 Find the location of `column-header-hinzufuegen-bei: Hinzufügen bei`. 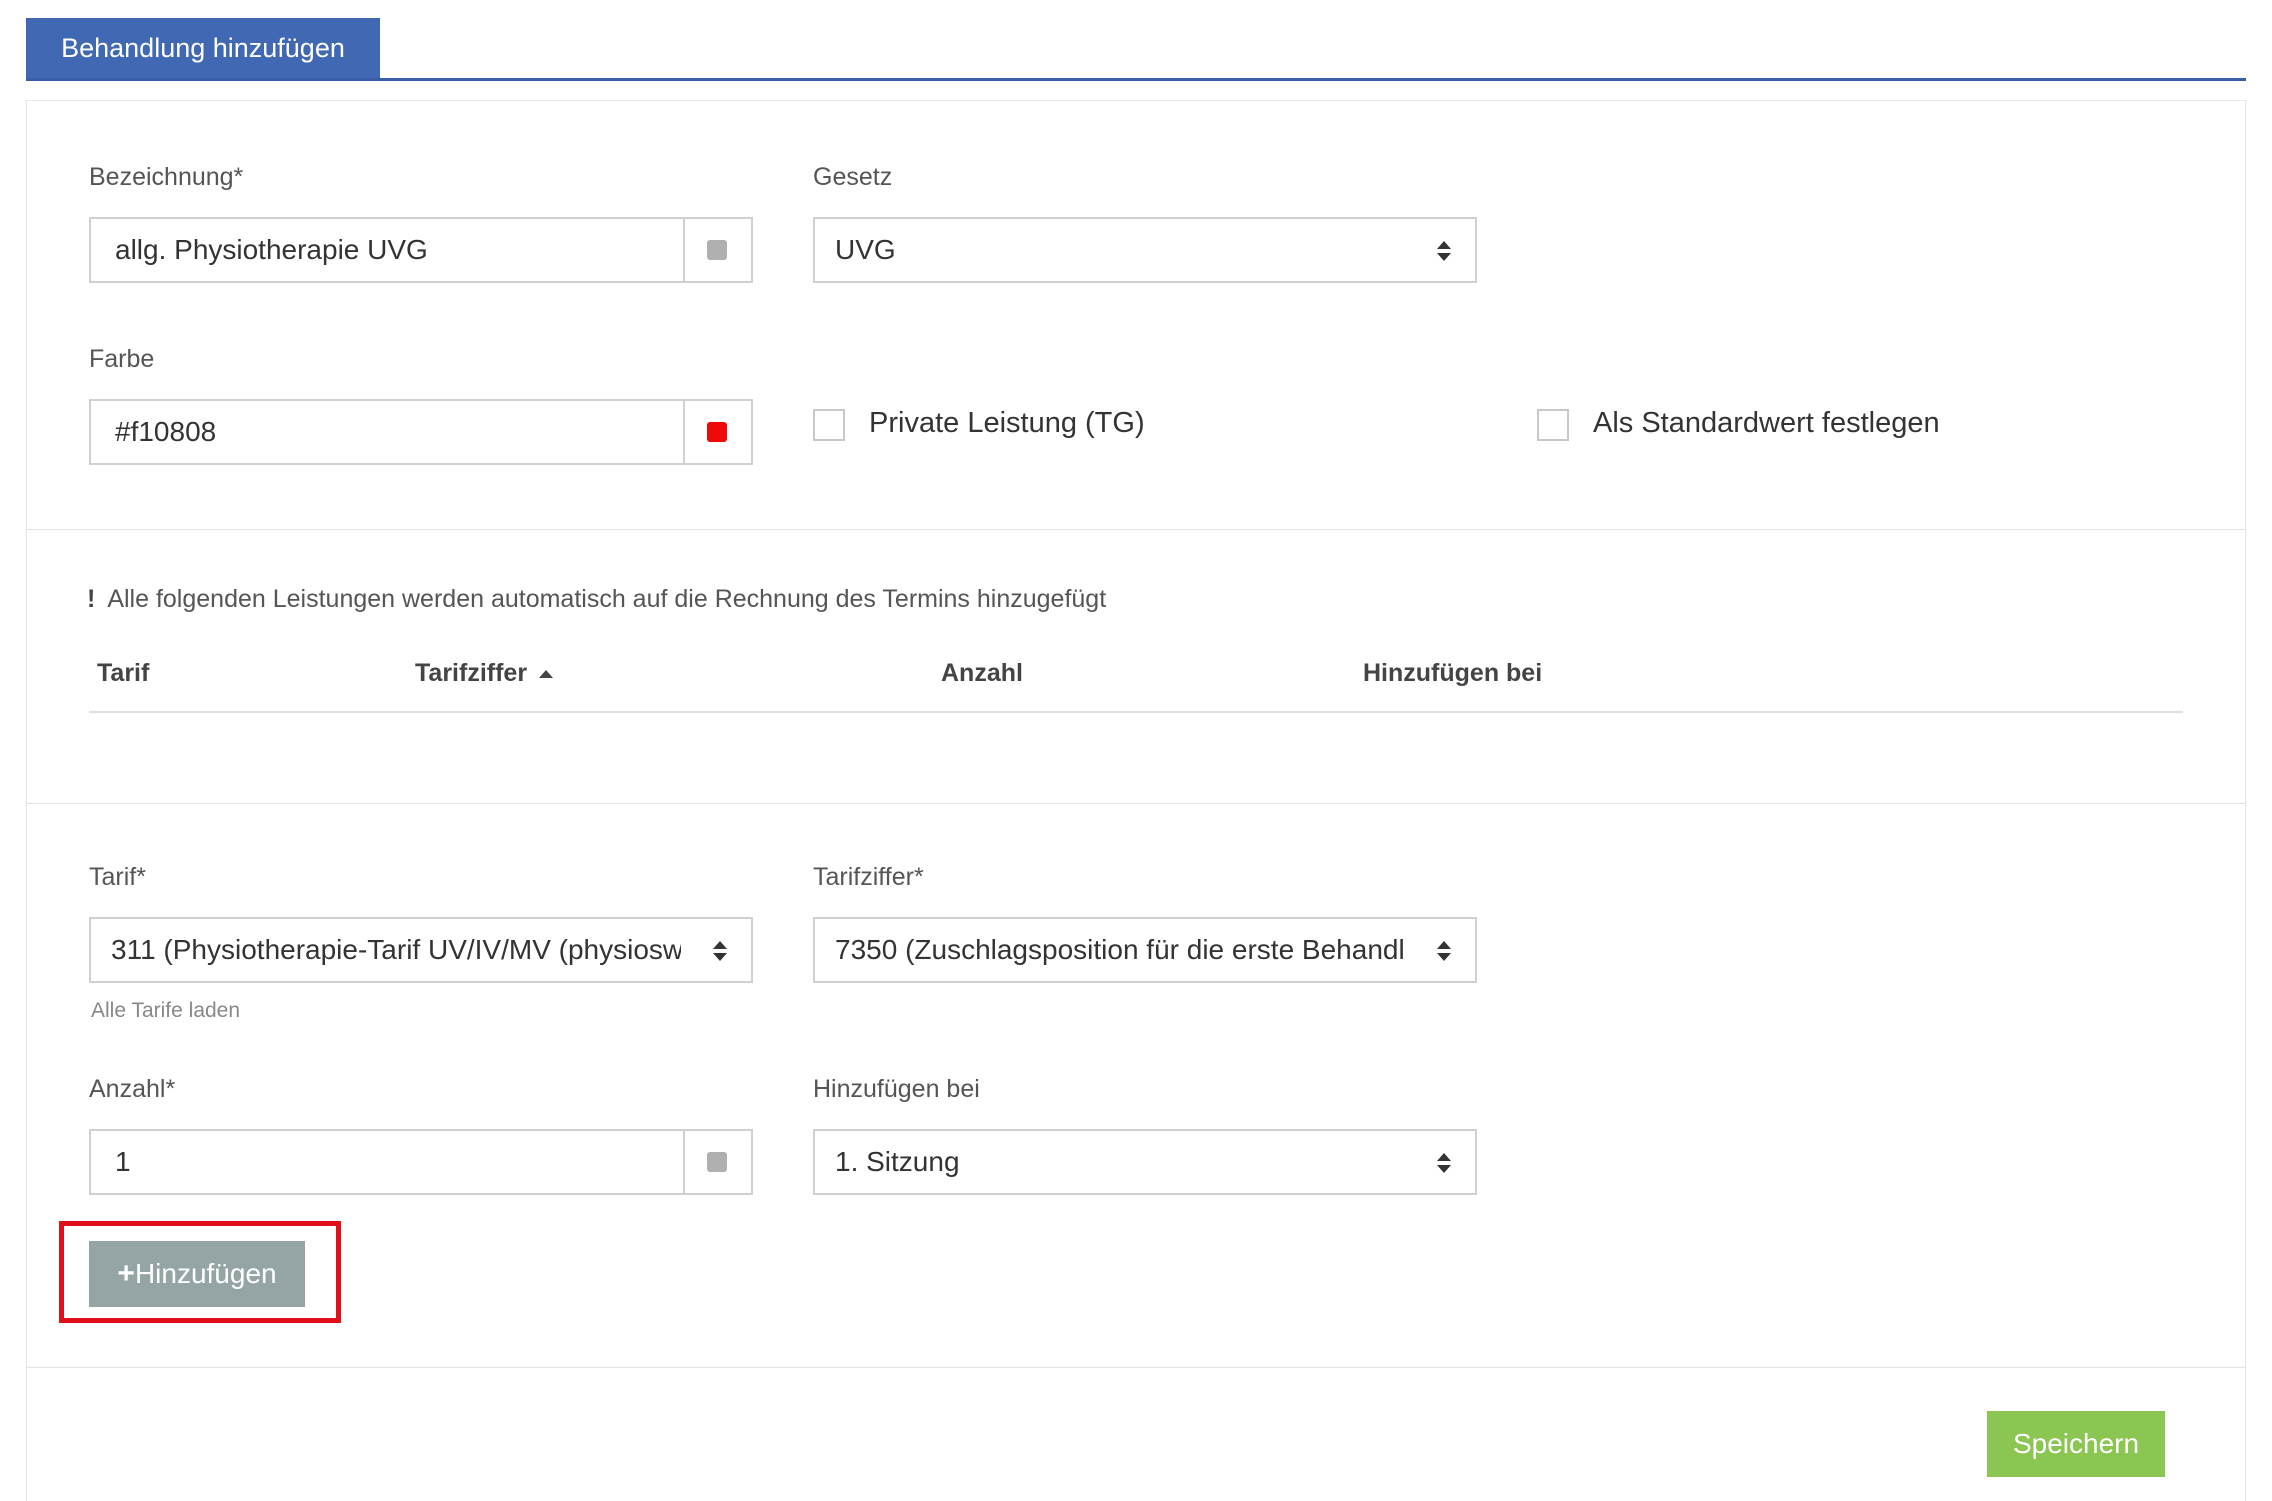

column-header-hinzufuegen-bei: Hinzufügen bei is located at coordinates (1452, 673).